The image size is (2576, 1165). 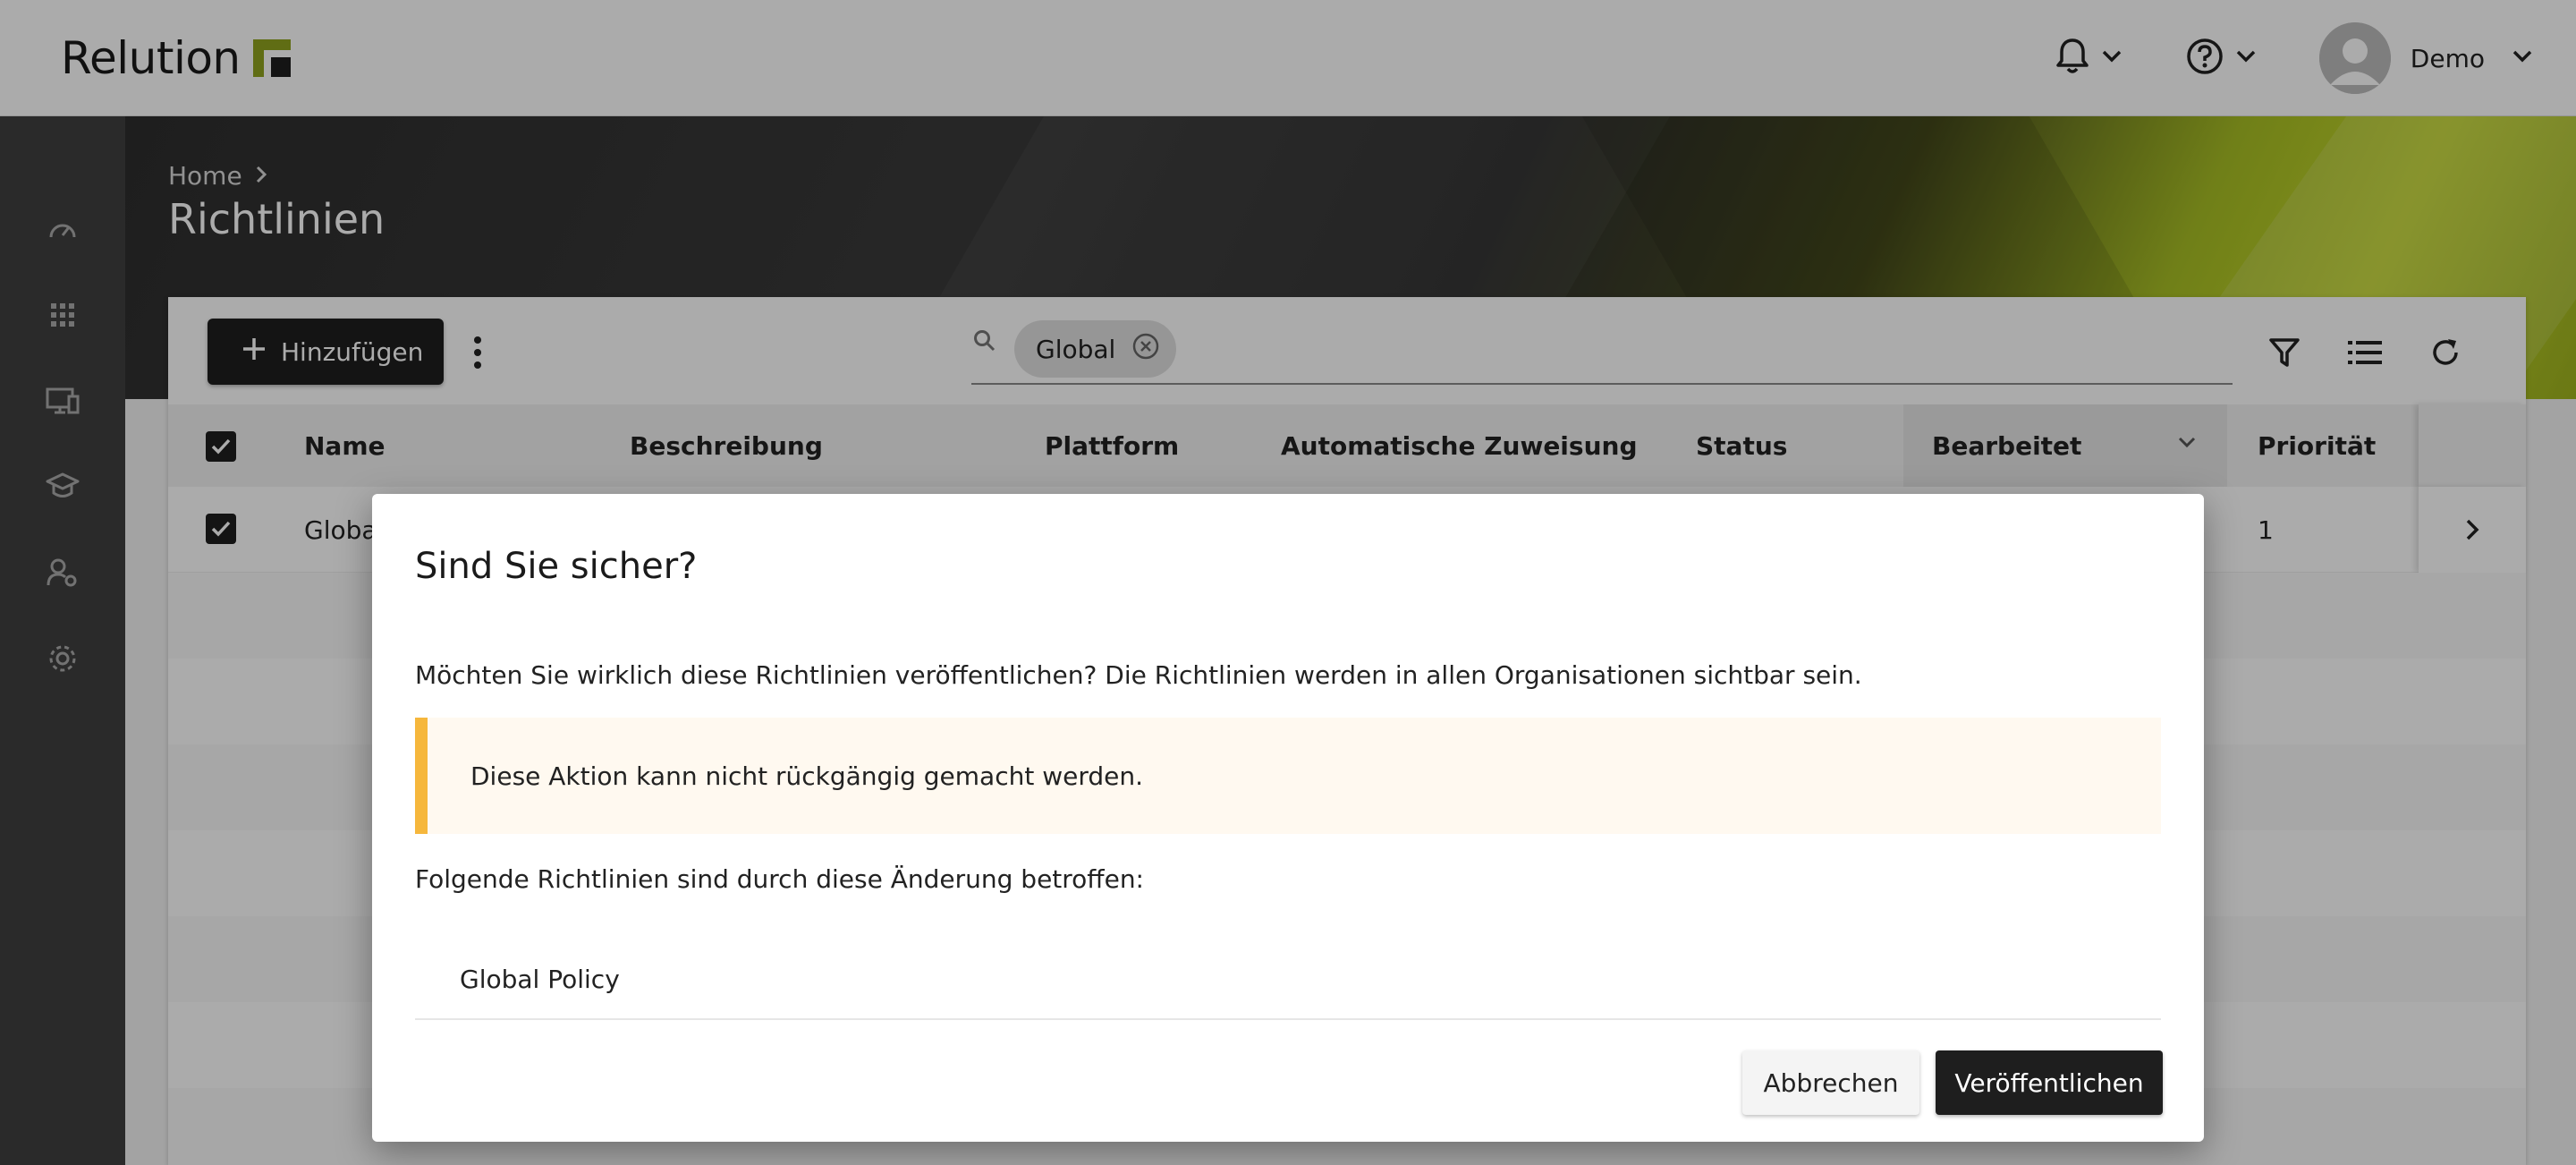 What do you see at coordinates (1288, 979) in the screenshot?
I see `affected-policy-item: Global Policy` at bounding box center [1288, 979].